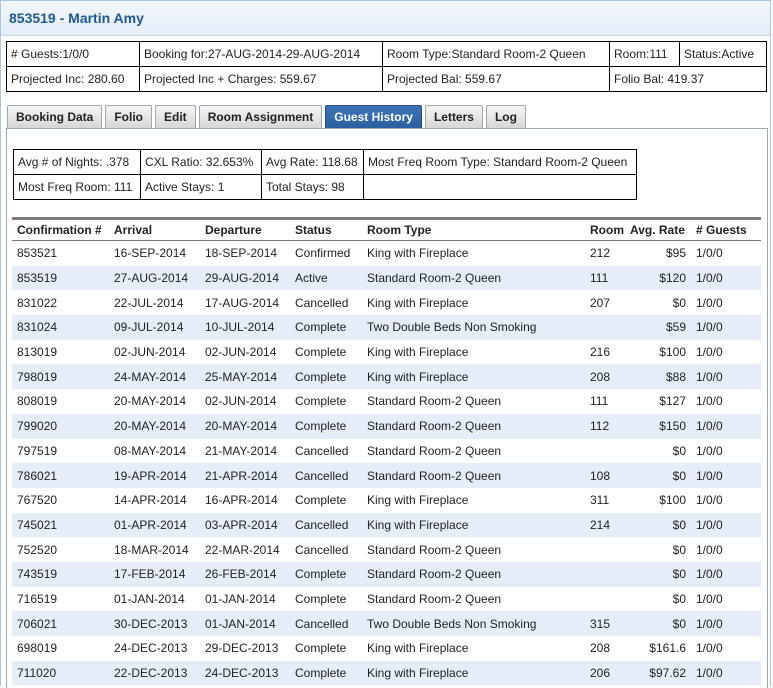  What do you see at coordinates (151, 549) in the screenshot?
I see `cell-arrival: 18-MAR-2014` at bounding box center [151, 549].